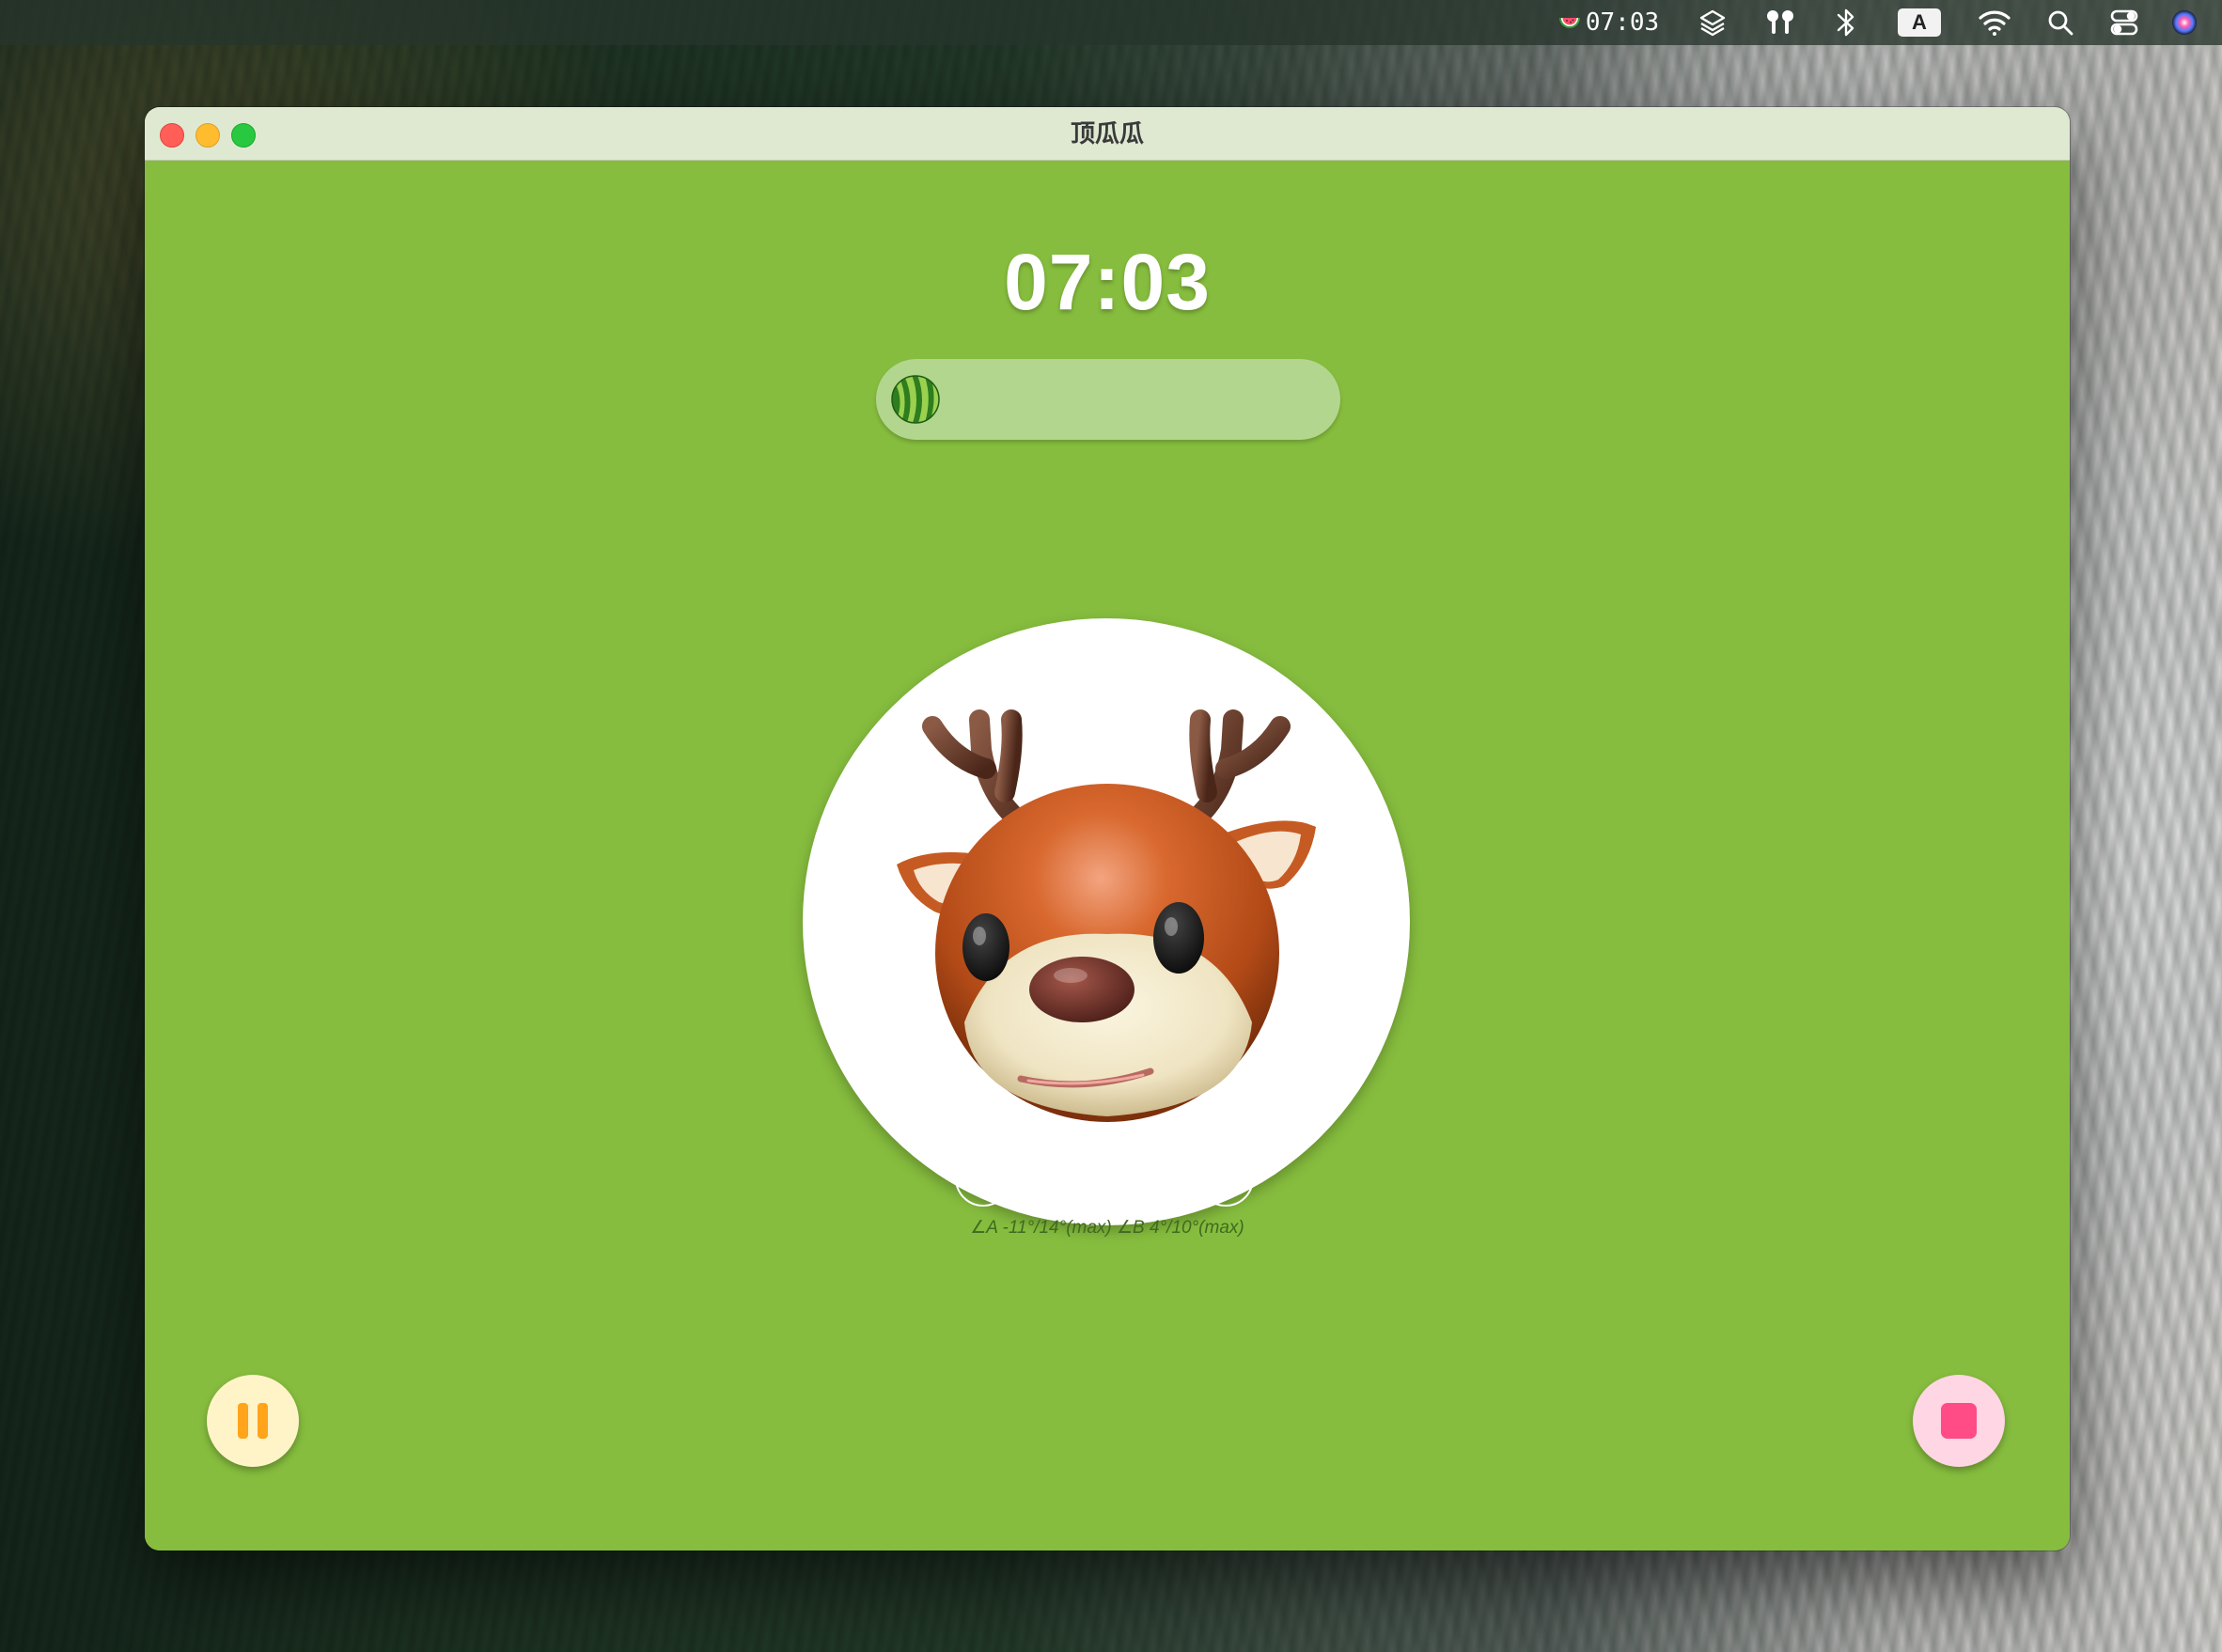 This screenshot has width=2222, height=1652. I want to click on stop-icon, so click(1959, 1421).